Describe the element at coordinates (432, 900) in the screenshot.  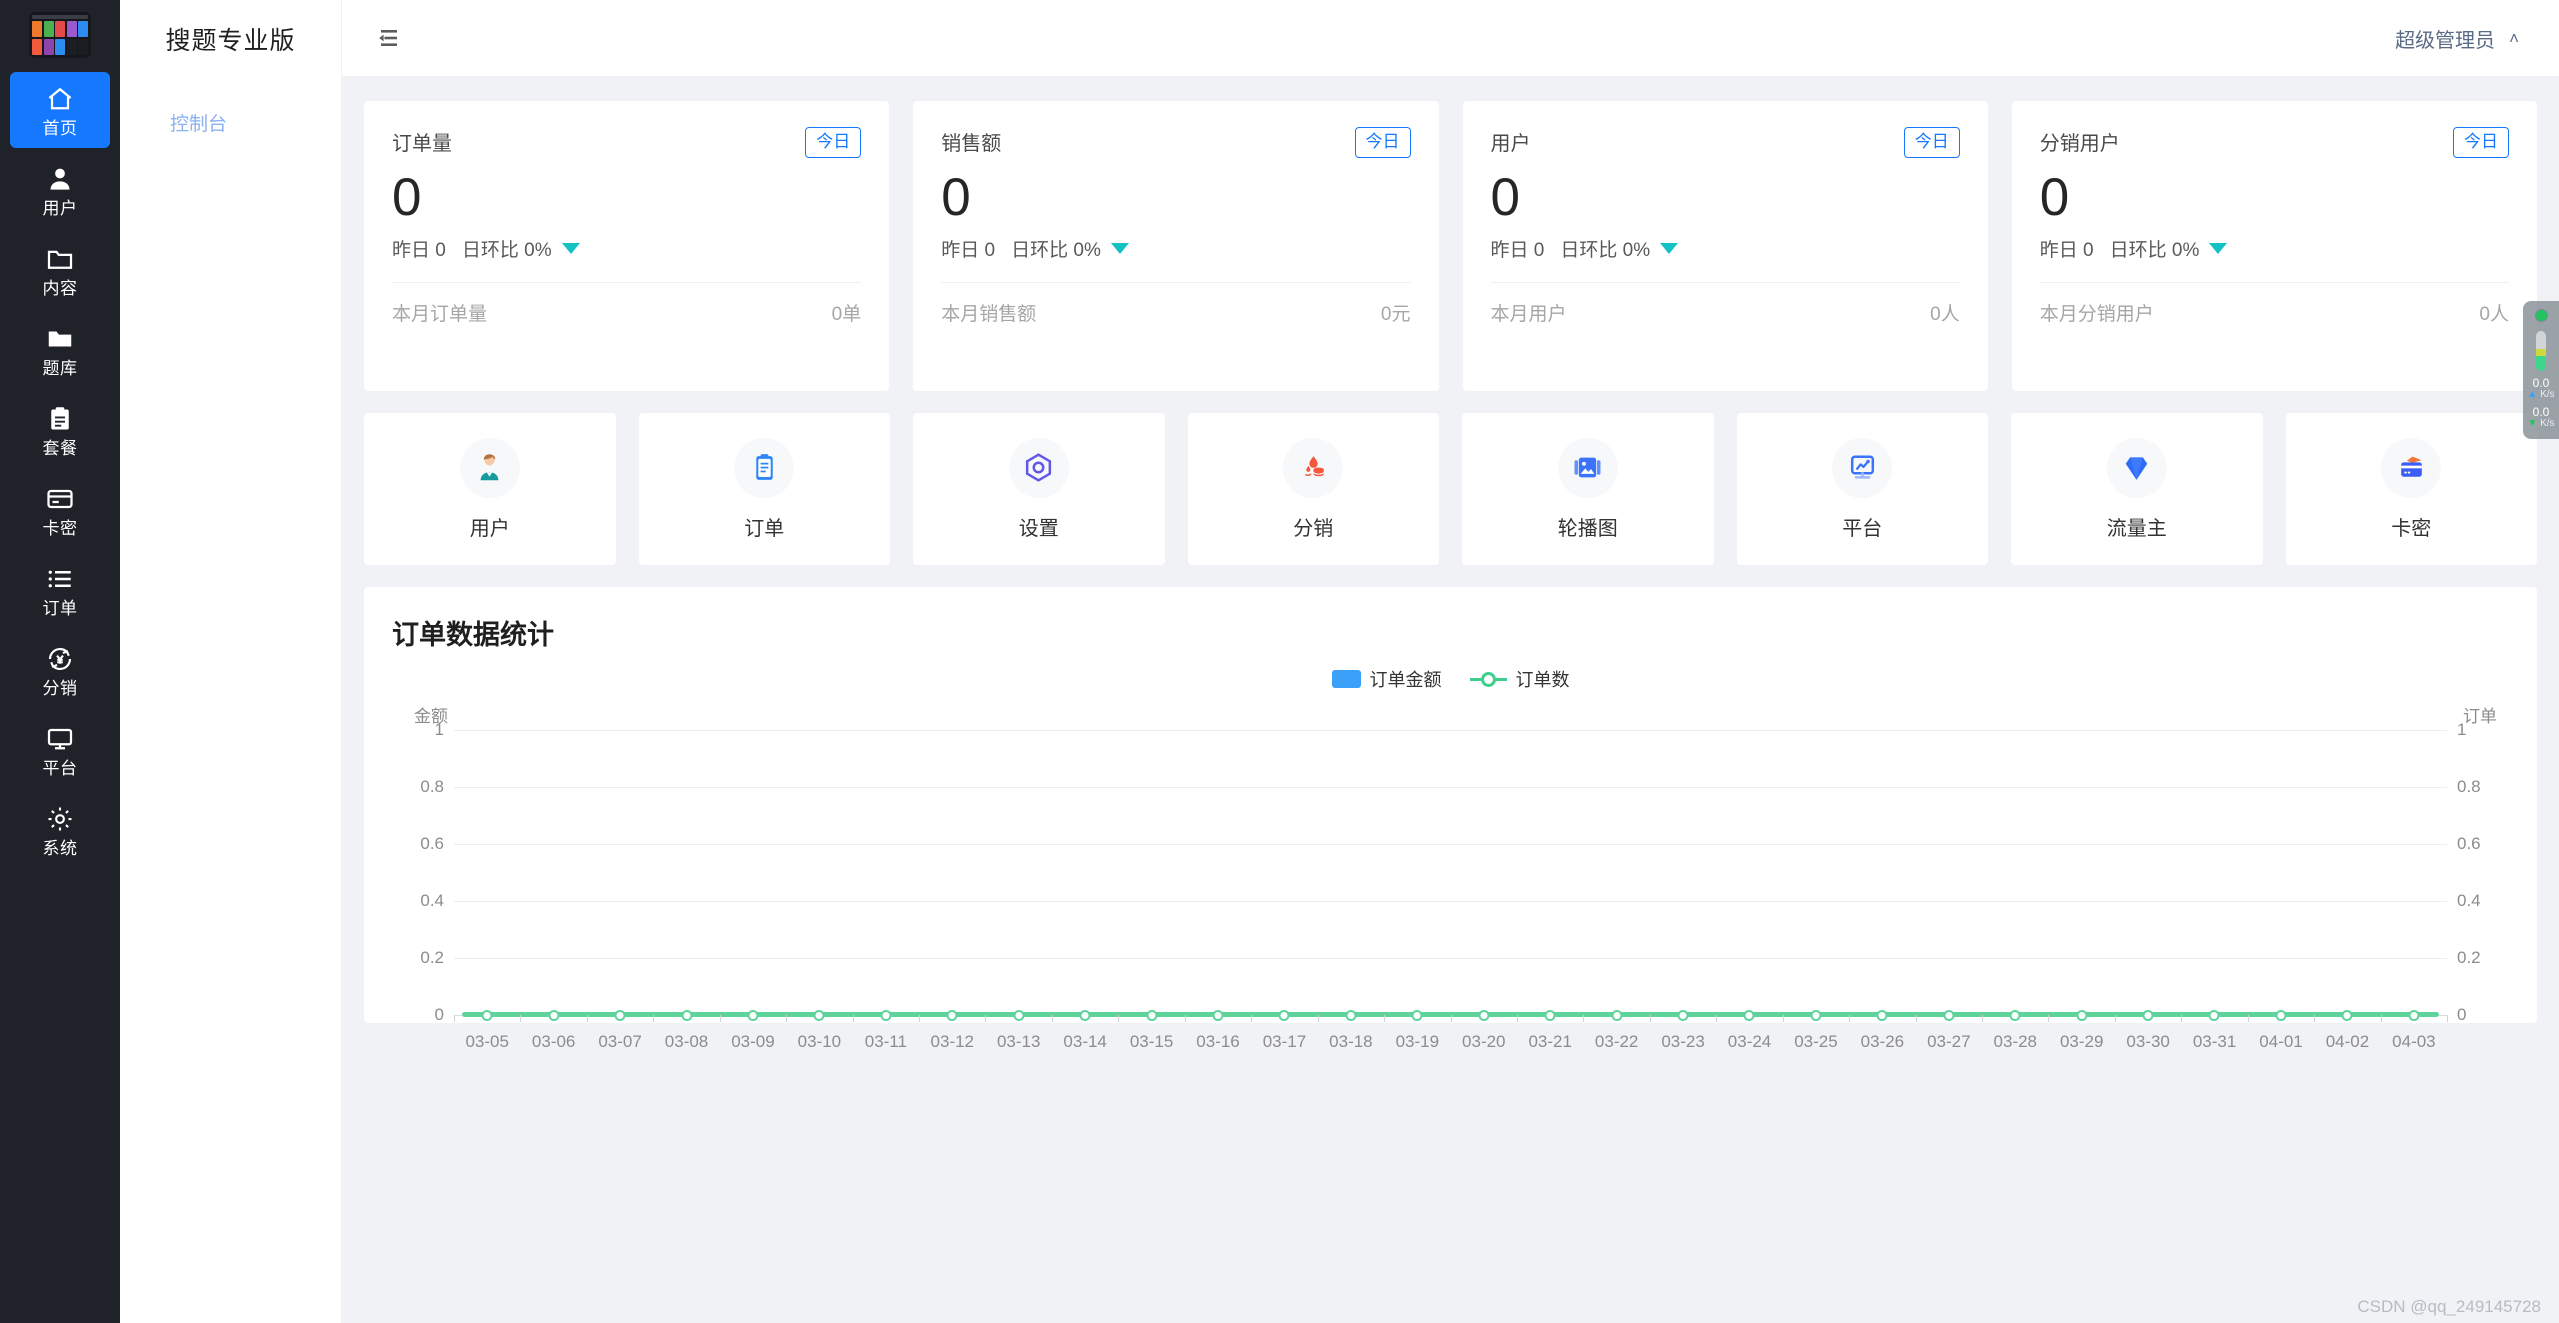
I see `y-axis-left-tick: 0.4` at that location.